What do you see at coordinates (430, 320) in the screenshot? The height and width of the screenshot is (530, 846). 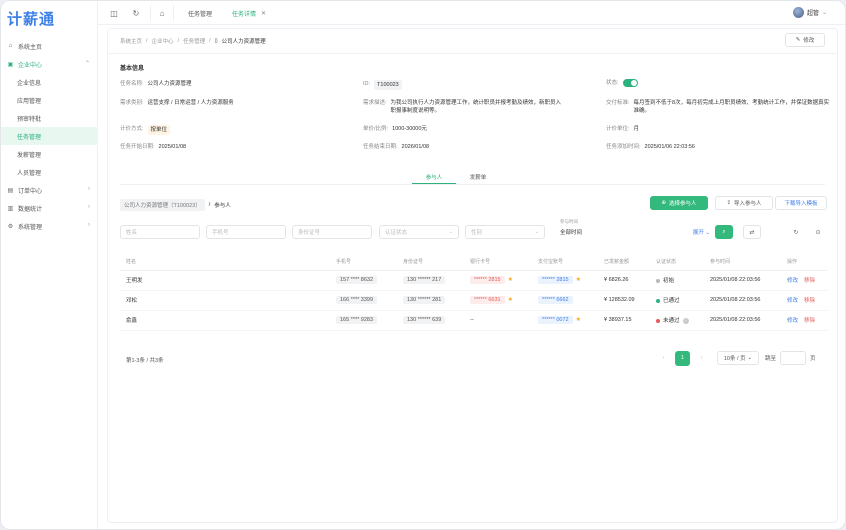 I see `cell-idcard: 130 ****** 639` at bounding box center [430, 320].